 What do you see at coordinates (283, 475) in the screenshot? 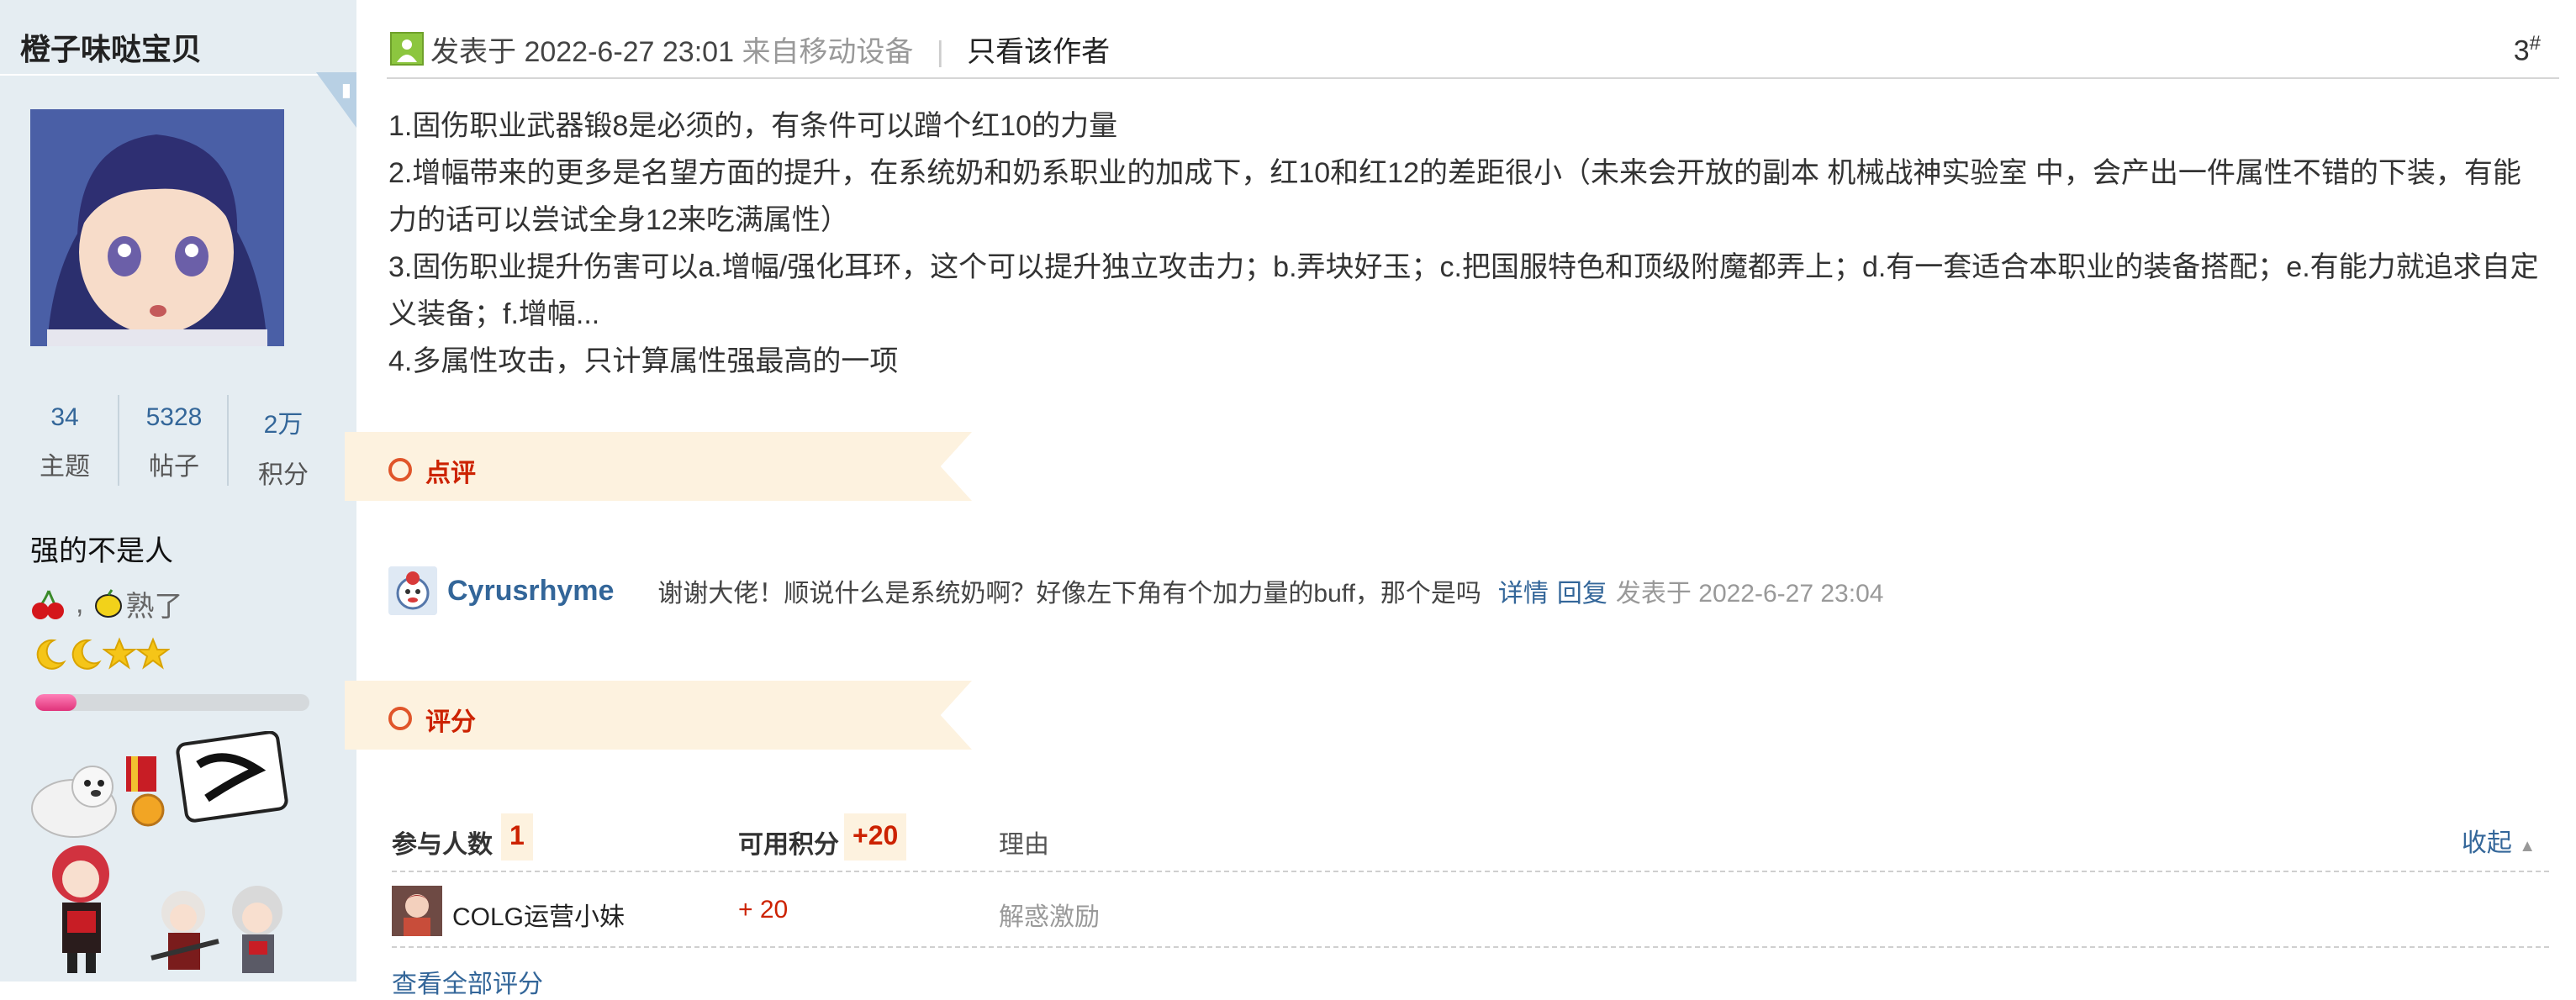
I see `stat-points-label: 积分` at bounding box center [283, 475].